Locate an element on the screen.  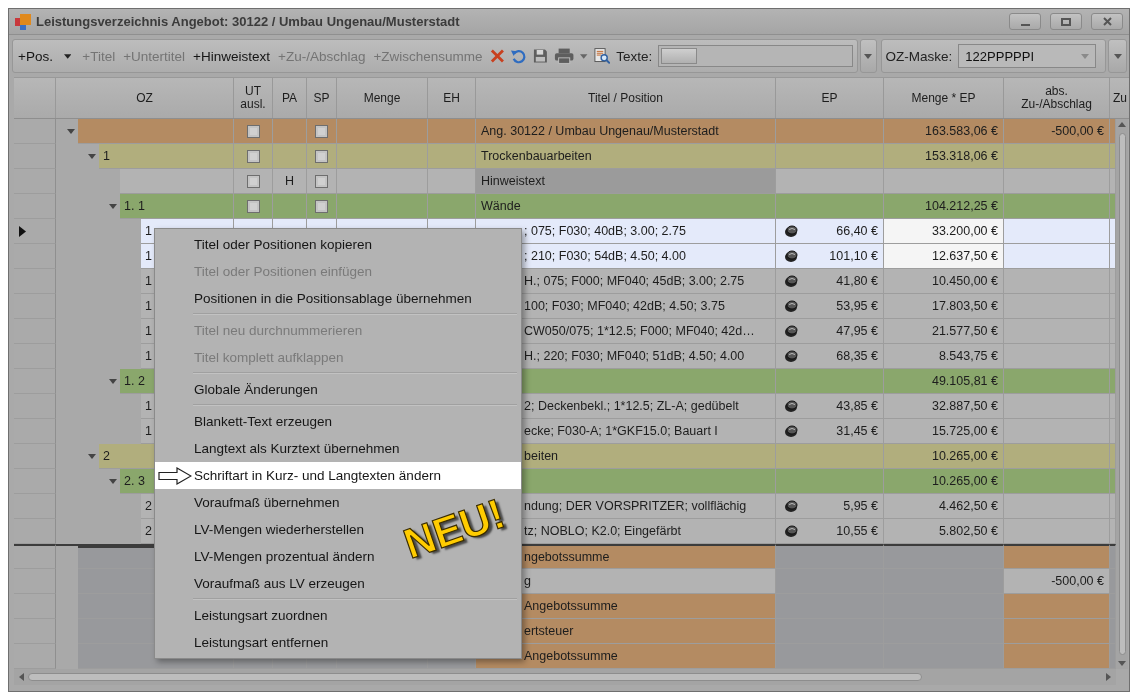
table-cell: 1. 1 is located at coordinates (176, 206).